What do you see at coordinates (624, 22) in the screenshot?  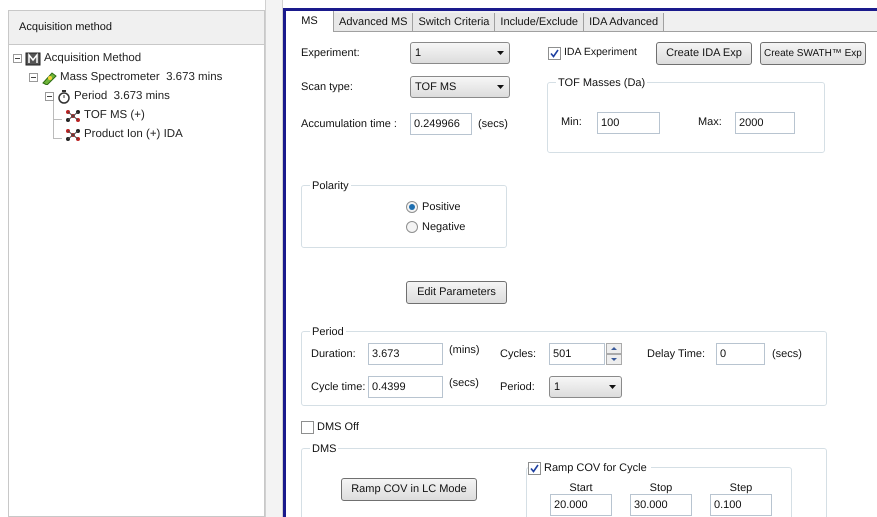 I see `tab: IDA Advanced` at bounding box center [624, 22].